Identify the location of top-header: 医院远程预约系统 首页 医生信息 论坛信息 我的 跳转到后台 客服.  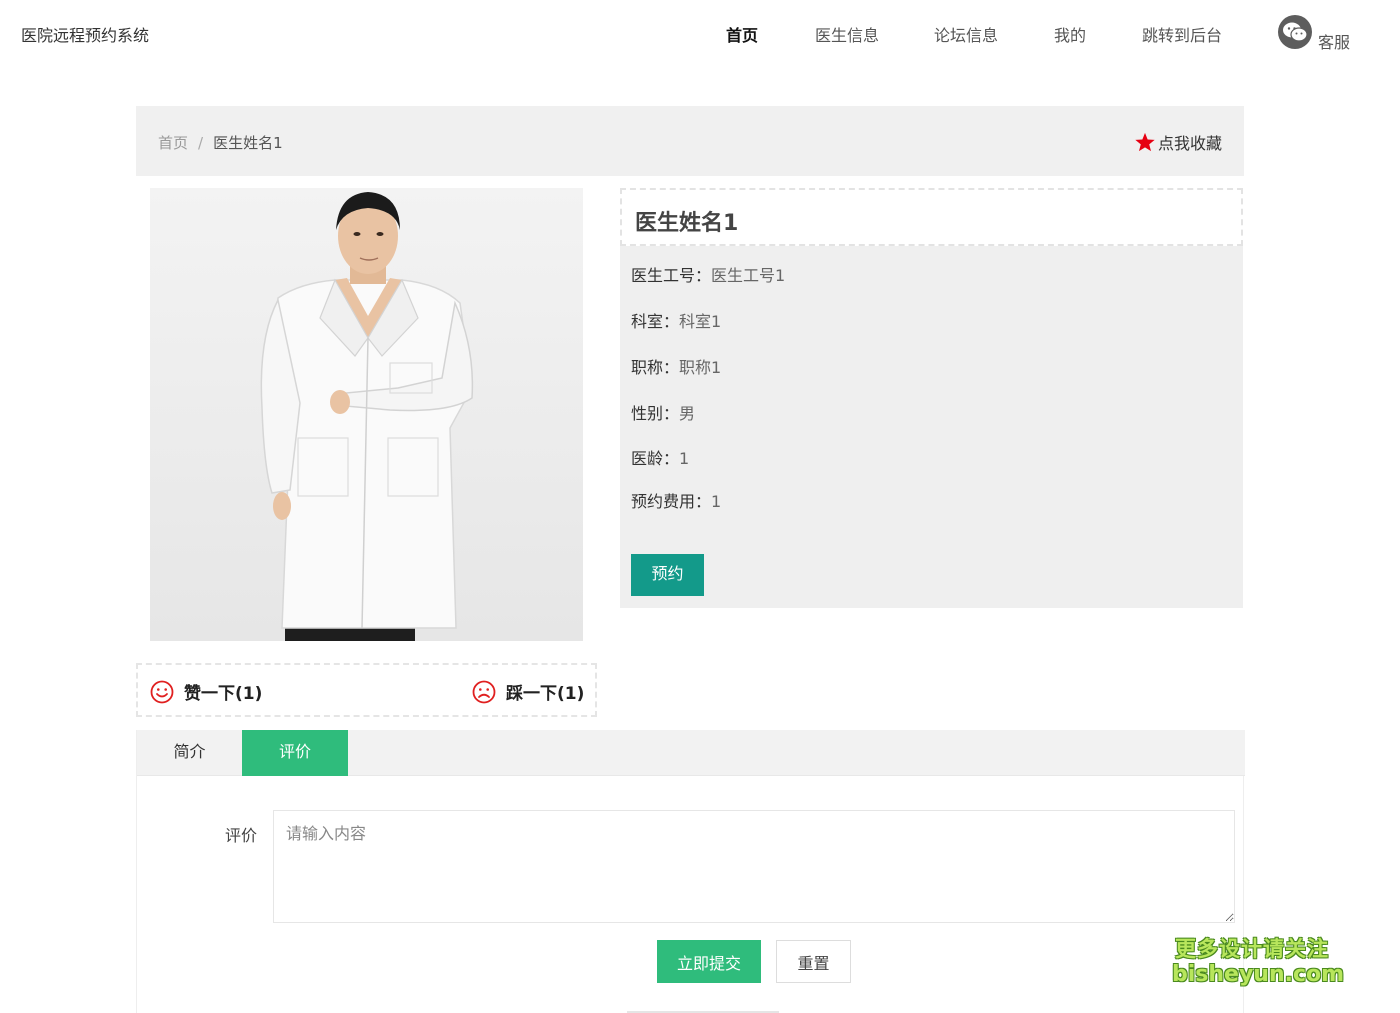
(700, 35).